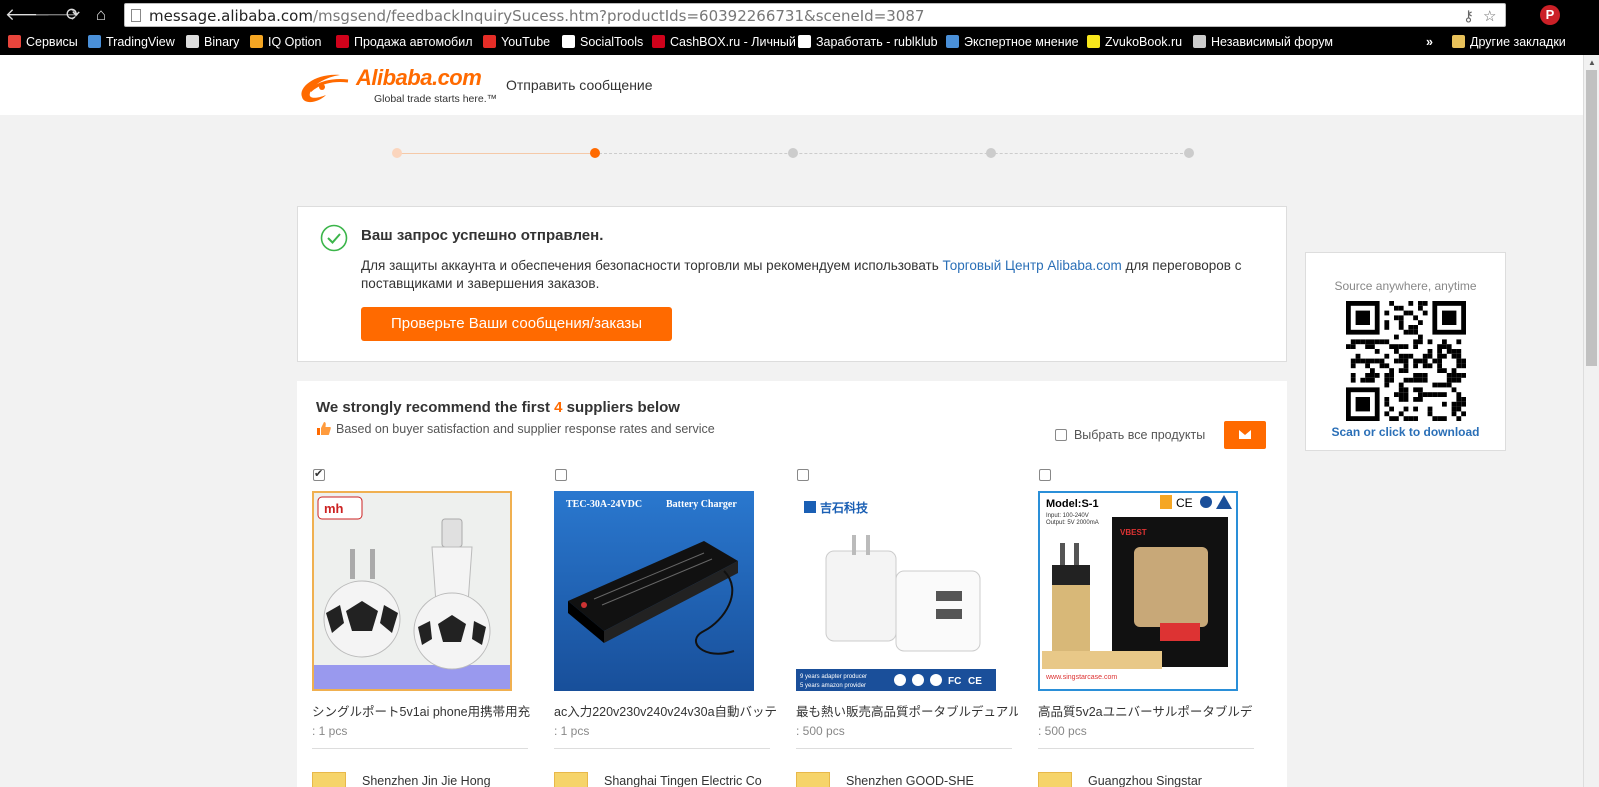 This screenshot has width=1599, height=787. I want to click on bookmark-item: Независимый форум, so click(1263, 42).